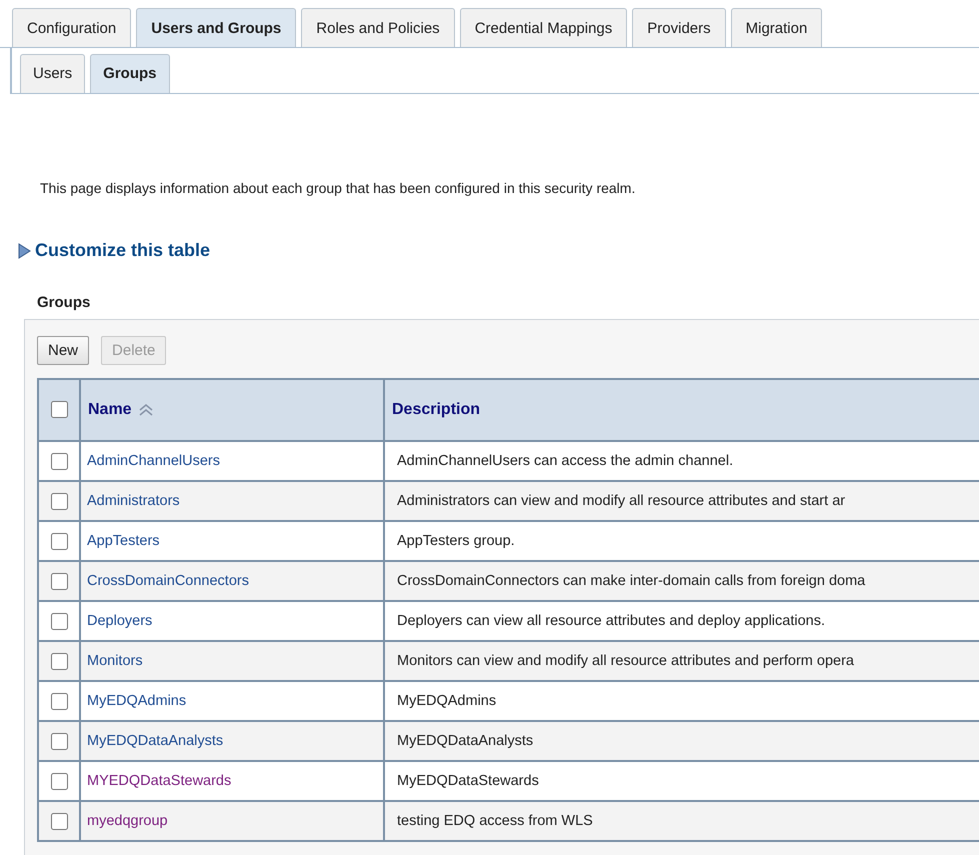  Describe the element at coordinates (64, 302) in the screenshot. I see `table-title: Groups` at that location.